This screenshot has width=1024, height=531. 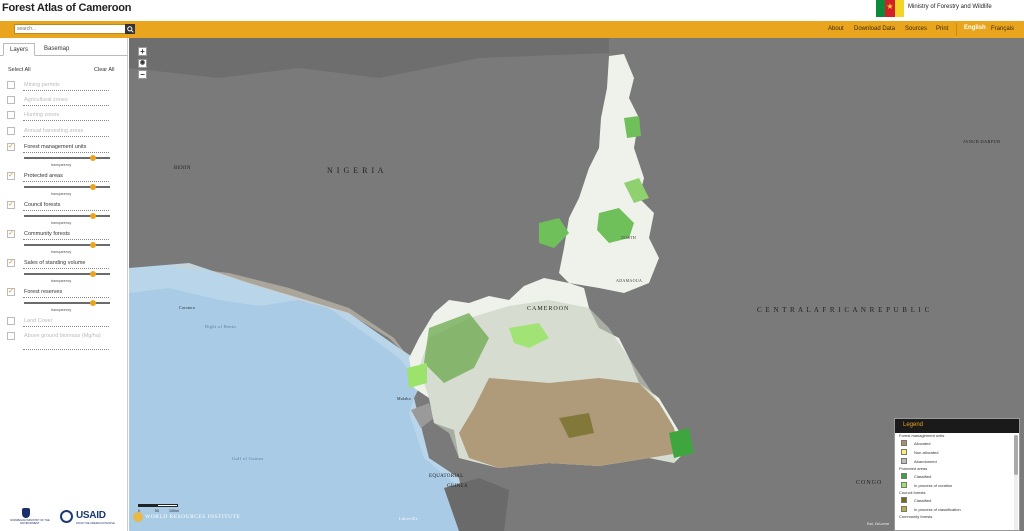 I want to click on layer-label: Sales of standing volume, so click(x=55, y=263).